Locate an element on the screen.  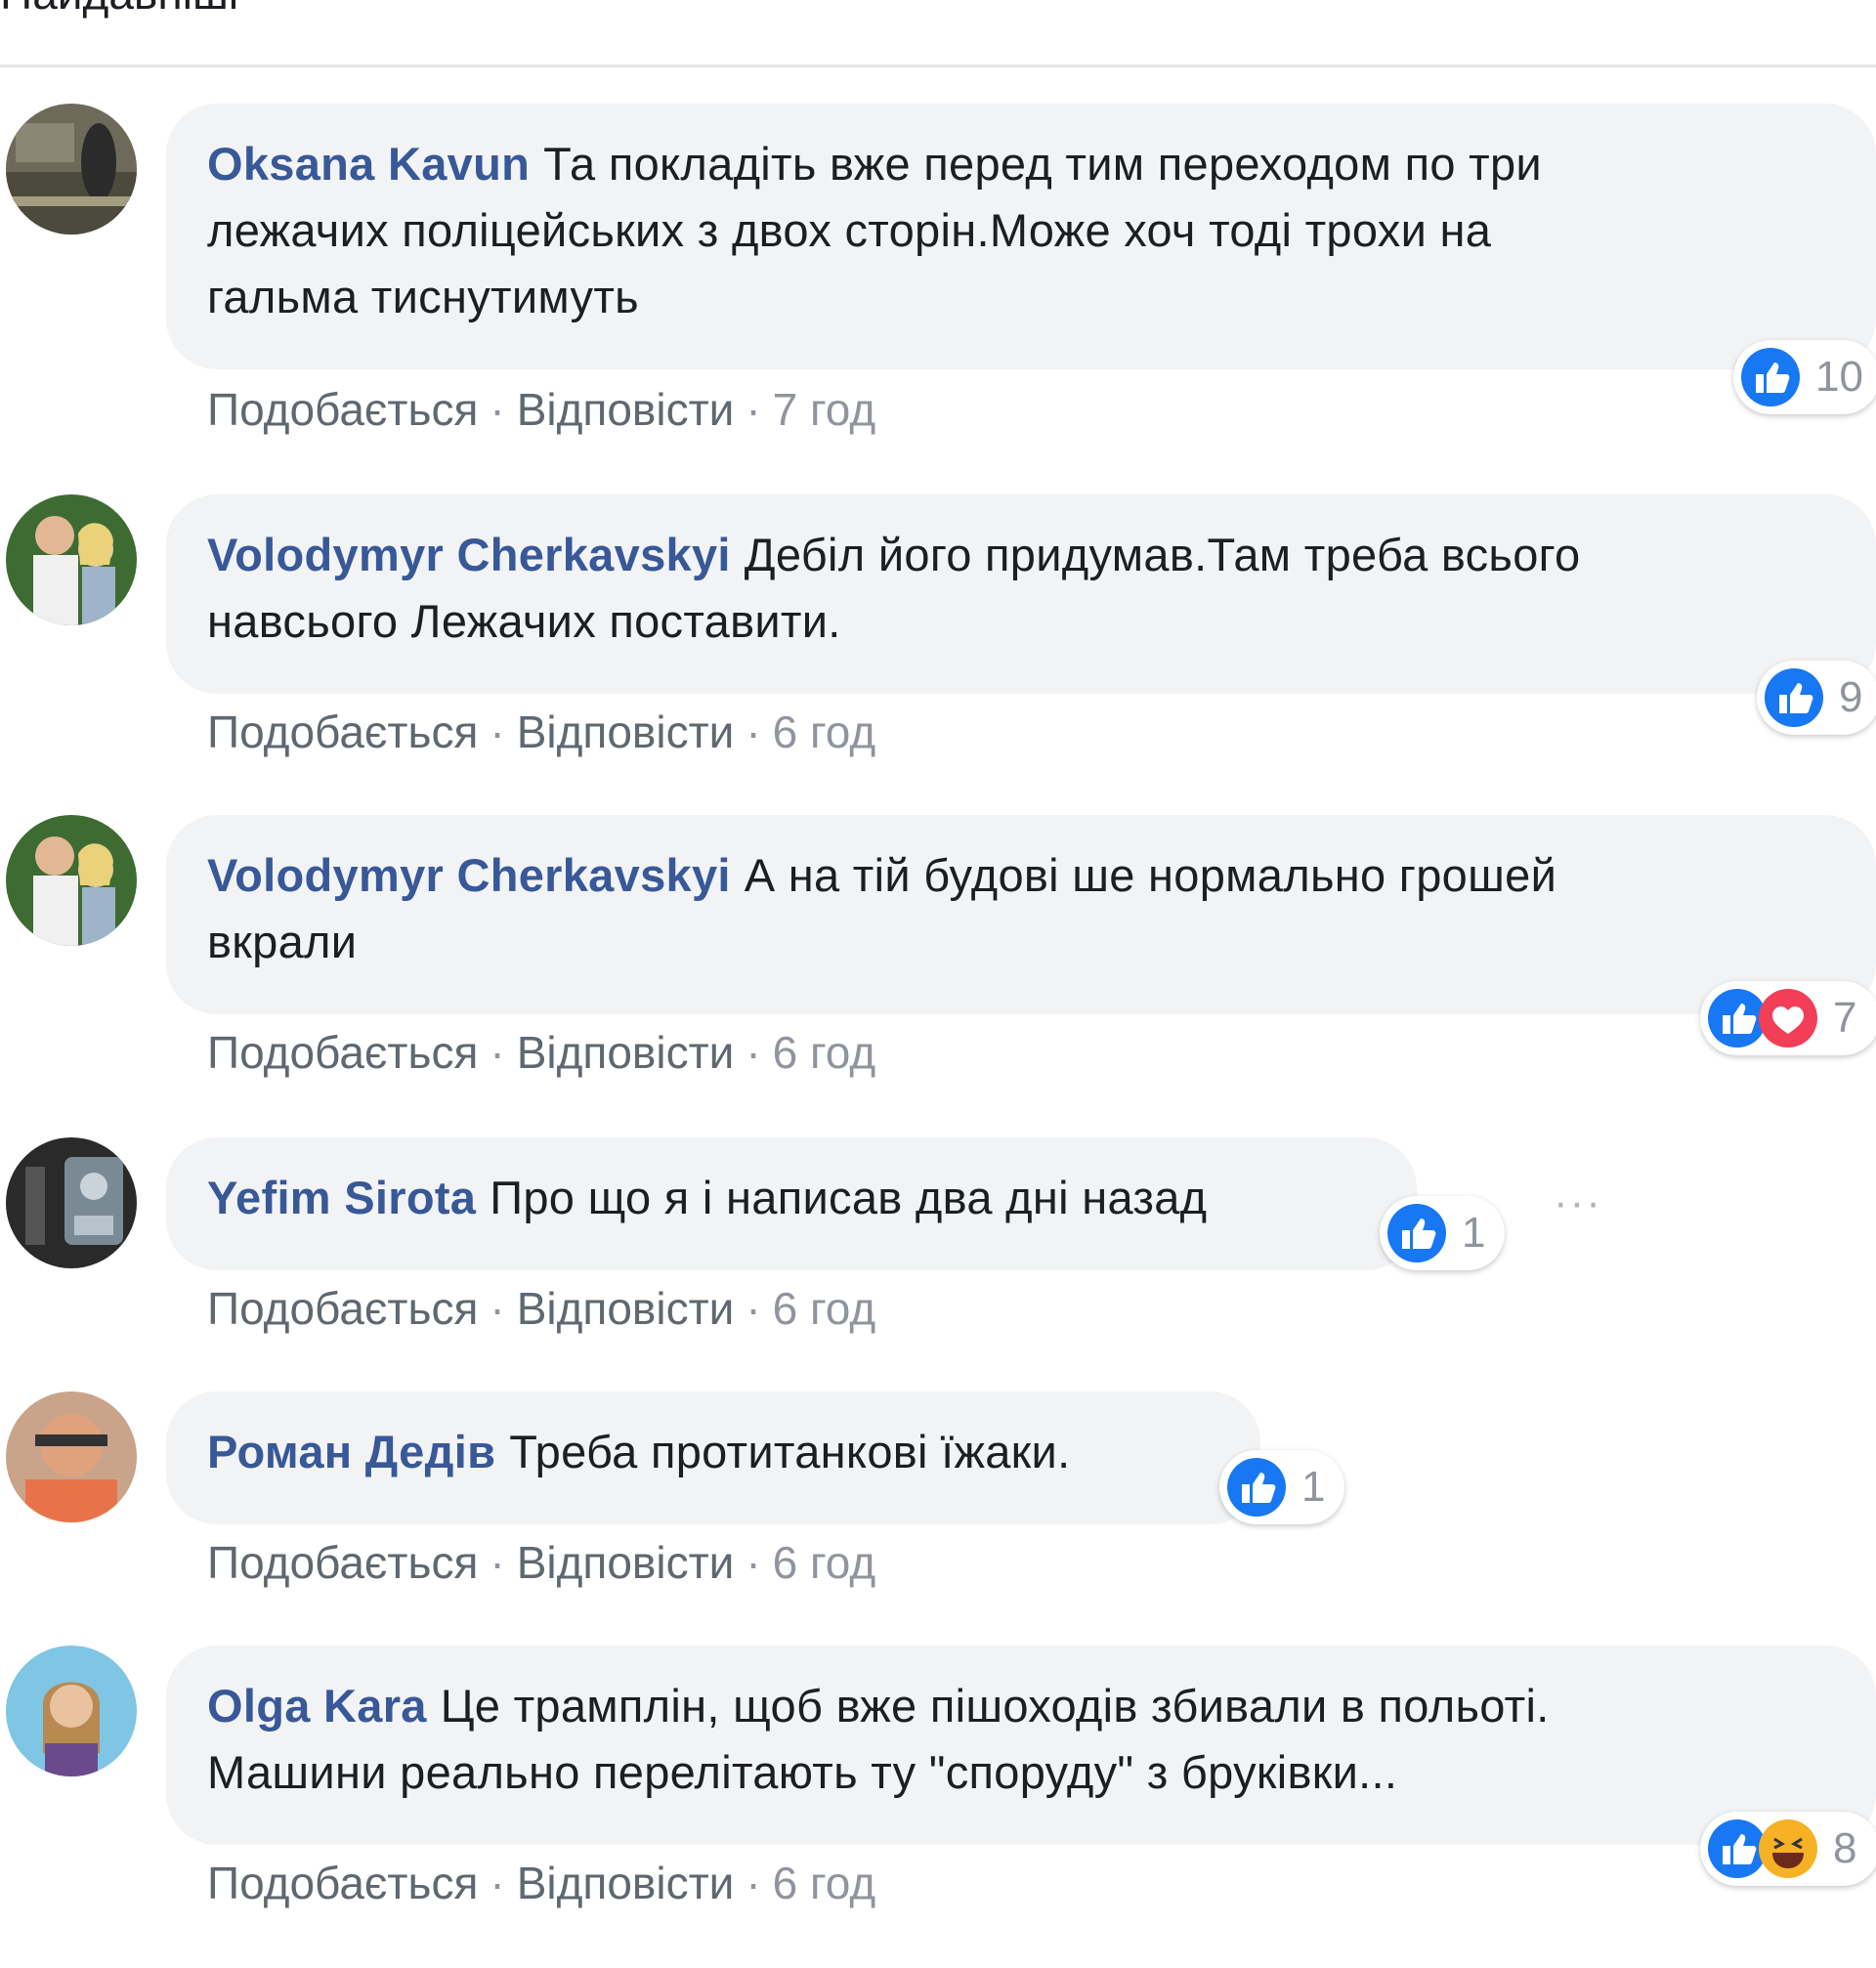
comment-text-line: Про що я і написав два дні назад is located at coordinates (849, 1198).